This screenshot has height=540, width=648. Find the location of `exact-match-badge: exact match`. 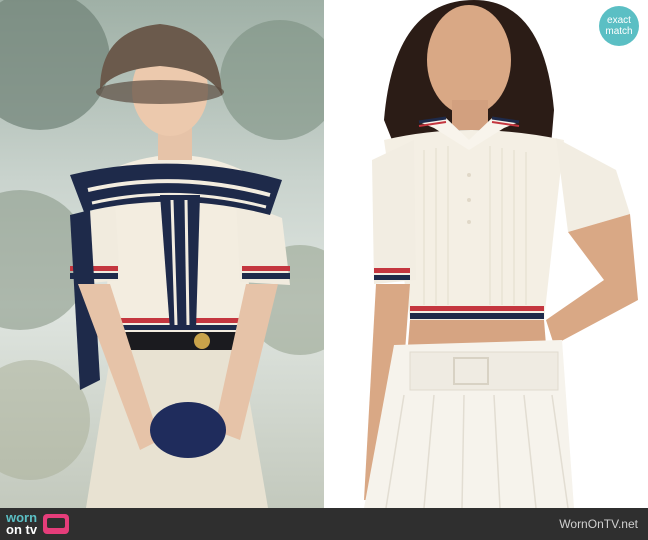

exact-match-badge: exact match is located at coordinates (619, 26).